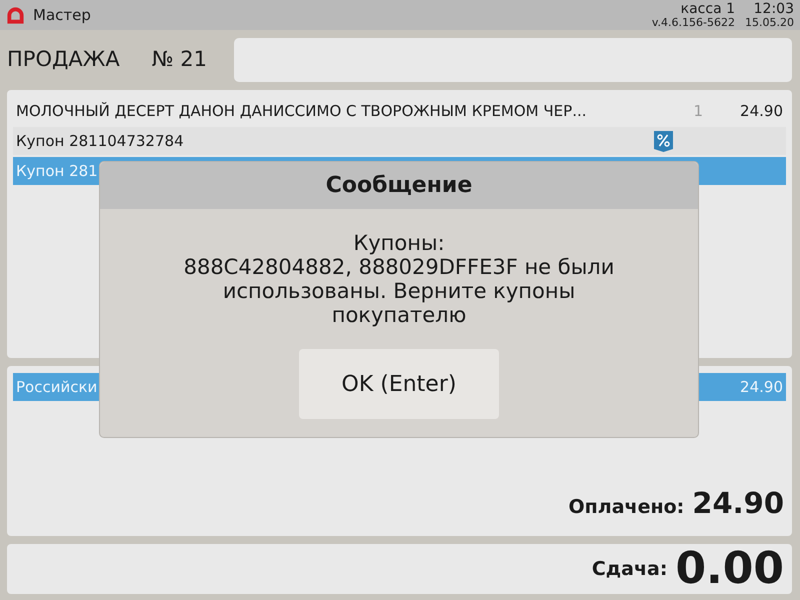  What do you see at coordinates (57, 171) in the screenshot?
I see `item-name: Купон 281` at bounding box center [57, 171].